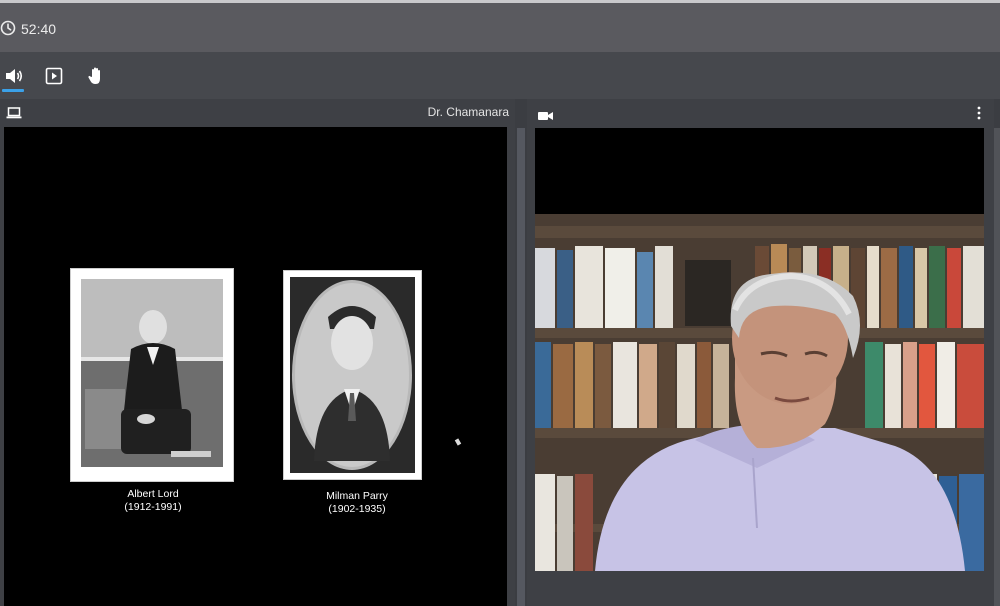  Describe the element at coordinates (760, 113) in the screenshot. I see `camera-header` at that location.